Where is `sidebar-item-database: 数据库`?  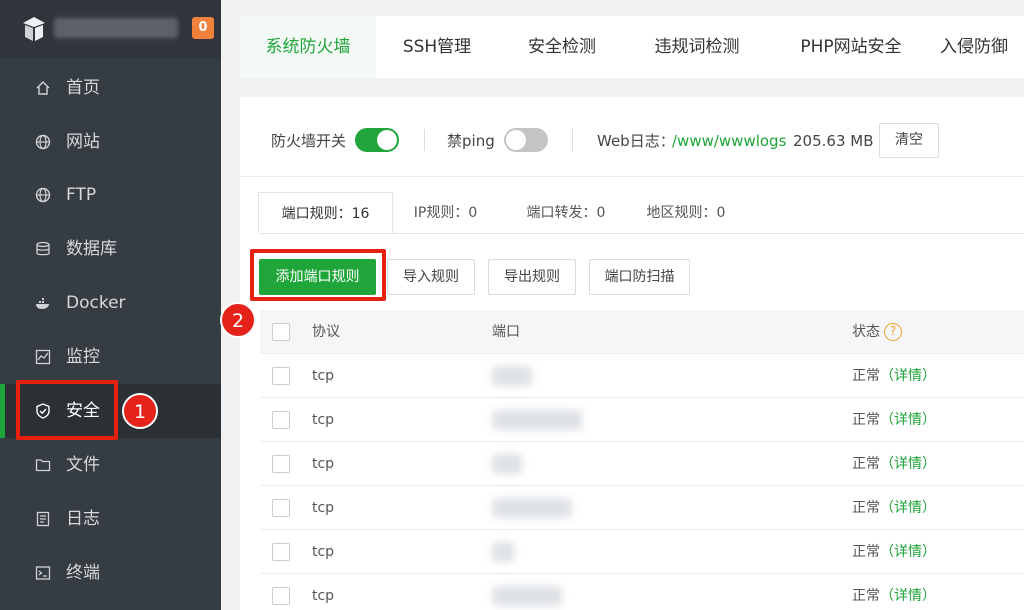
sidebar-item-database: 数据库 is located at coordinates (110, 249).